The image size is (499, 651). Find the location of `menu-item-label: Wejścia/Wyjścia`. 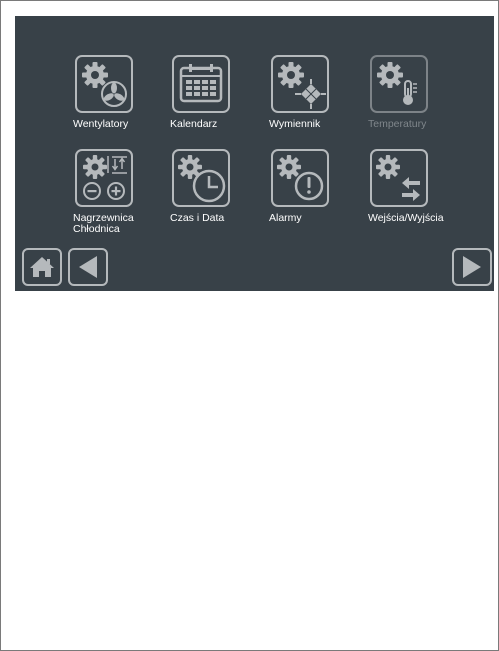

menu-item-label: Wejścia/Wyjścia is located at coordinates (406, 218).